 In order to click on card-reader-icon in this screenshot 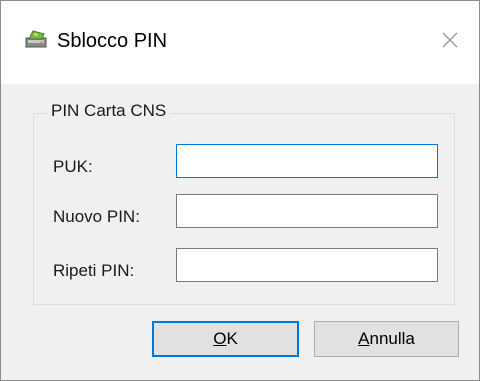, I will do `click(36, 39)`.